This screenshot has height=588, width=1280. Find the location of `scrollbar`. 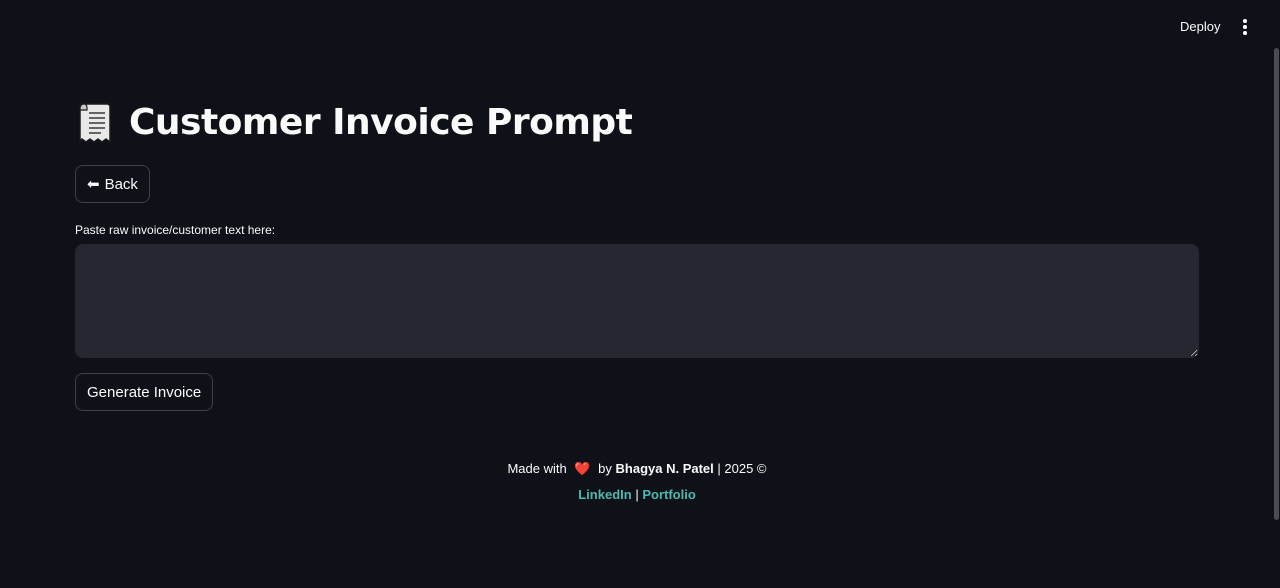

scrollbar is located at coordinates (1276, 284).